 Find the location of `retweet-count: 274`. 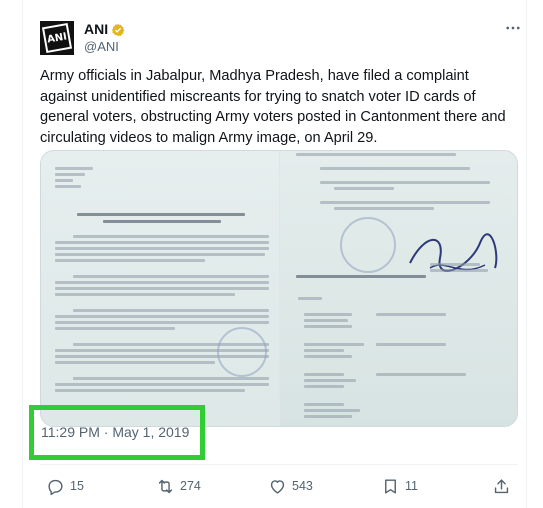

retweet-count: 274 is located at coordinates (190, 486).